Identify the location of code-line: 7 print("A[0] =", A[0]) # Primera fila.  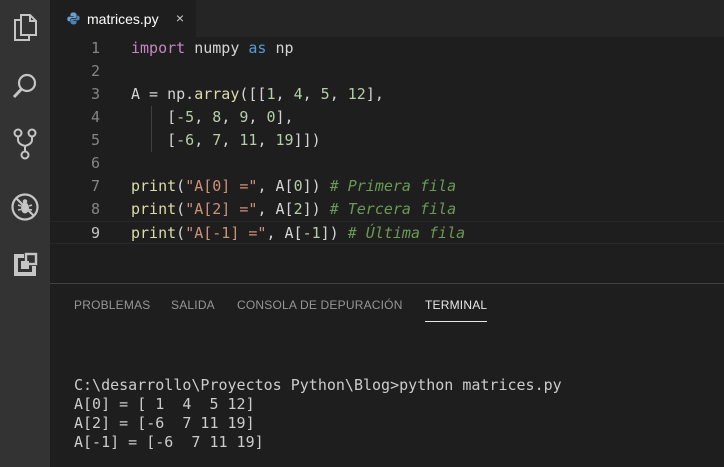
(387, 186).